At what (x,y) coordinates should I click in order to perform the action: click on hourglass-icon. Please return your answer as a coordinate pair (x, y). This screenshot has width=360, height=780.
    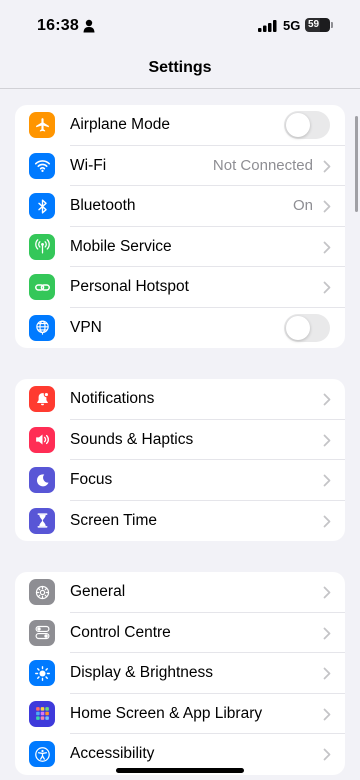
    Looking at the image, I should click on (42, 520).